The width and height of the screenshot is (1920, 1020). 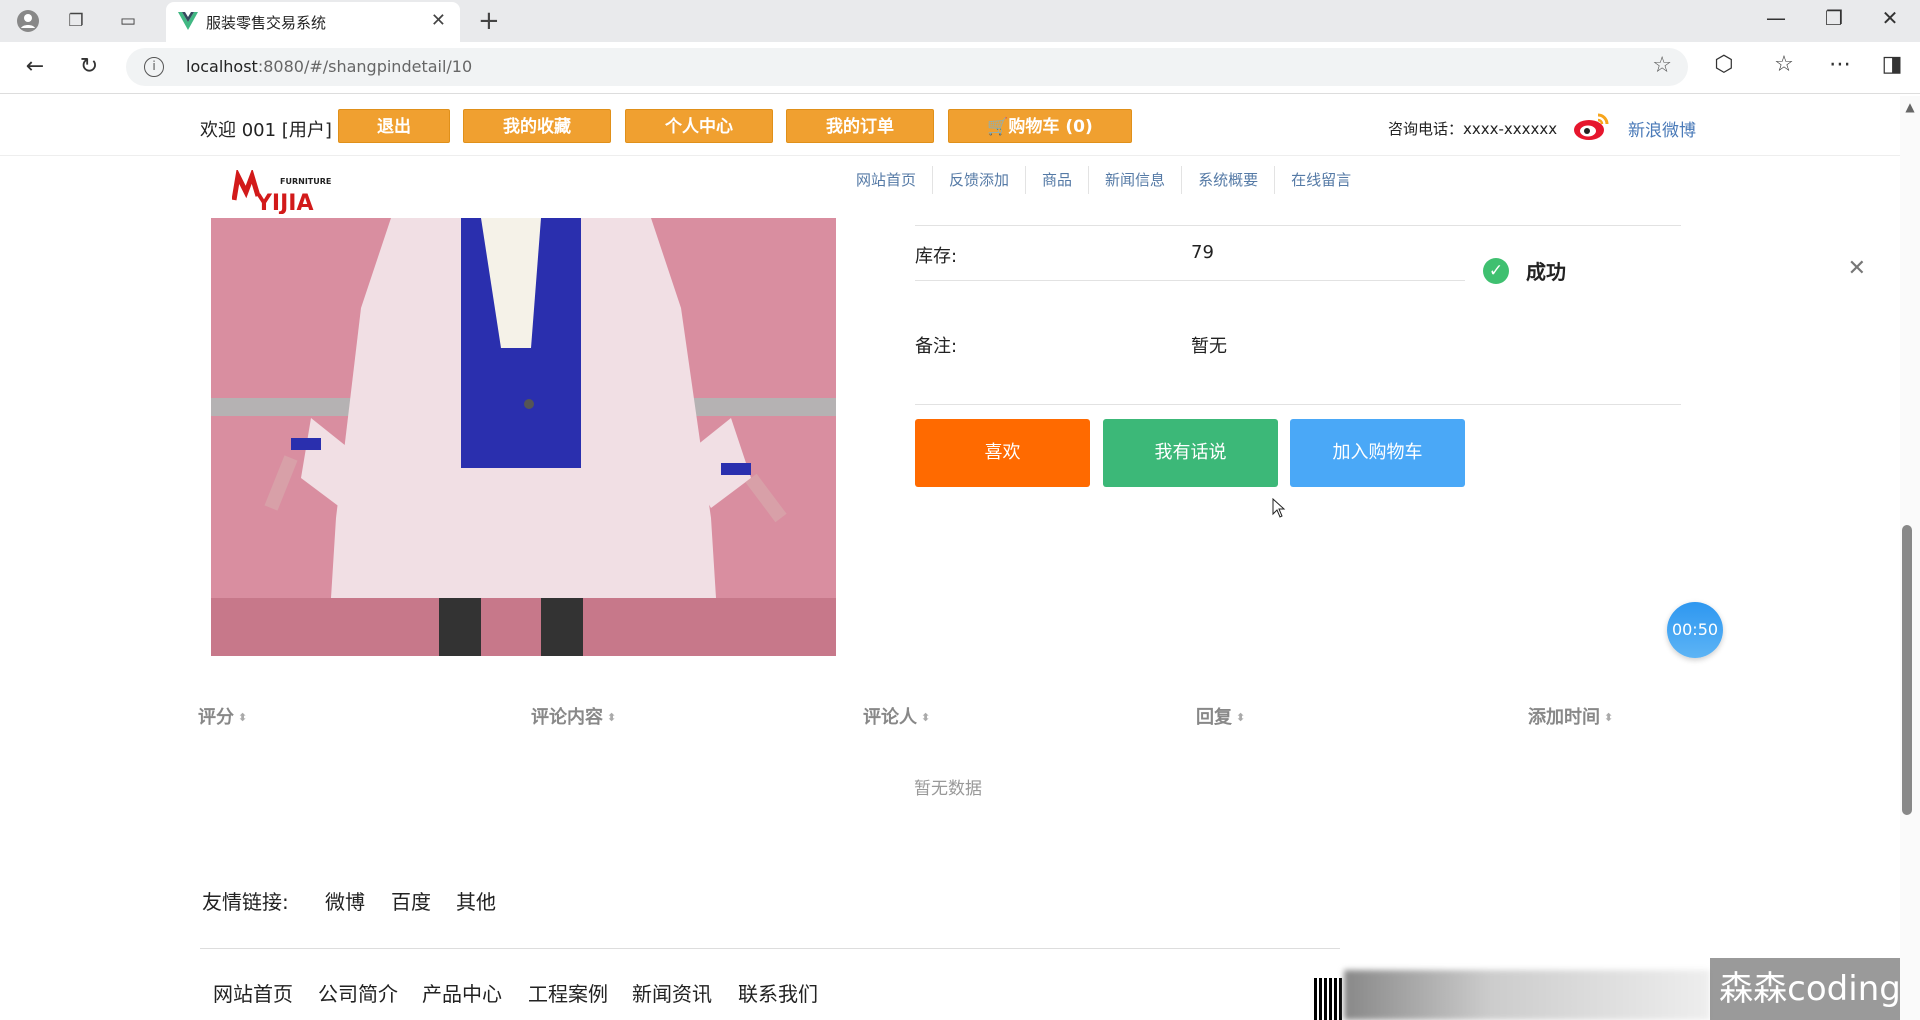 I want to click on yijia-logo: FURNITURE YIJIA, so click(x=282, y=192).